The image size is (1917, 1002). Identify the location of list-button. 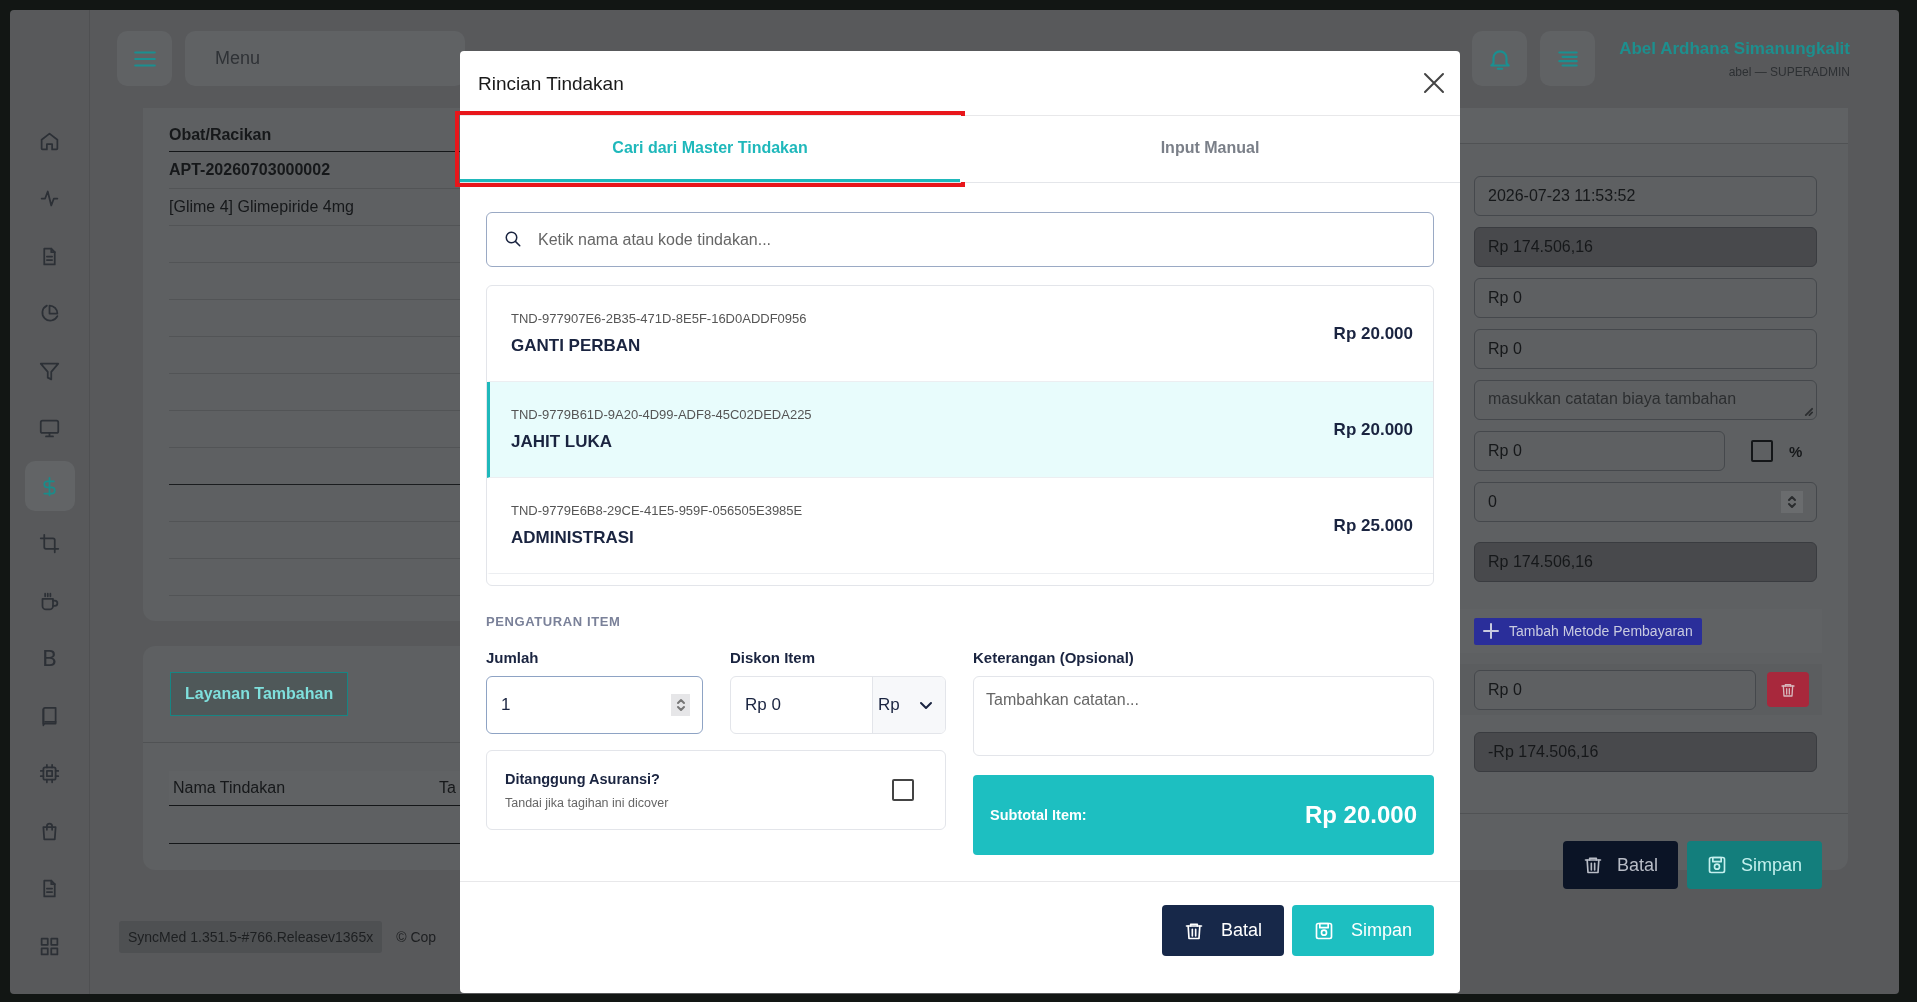
(1568, 58).